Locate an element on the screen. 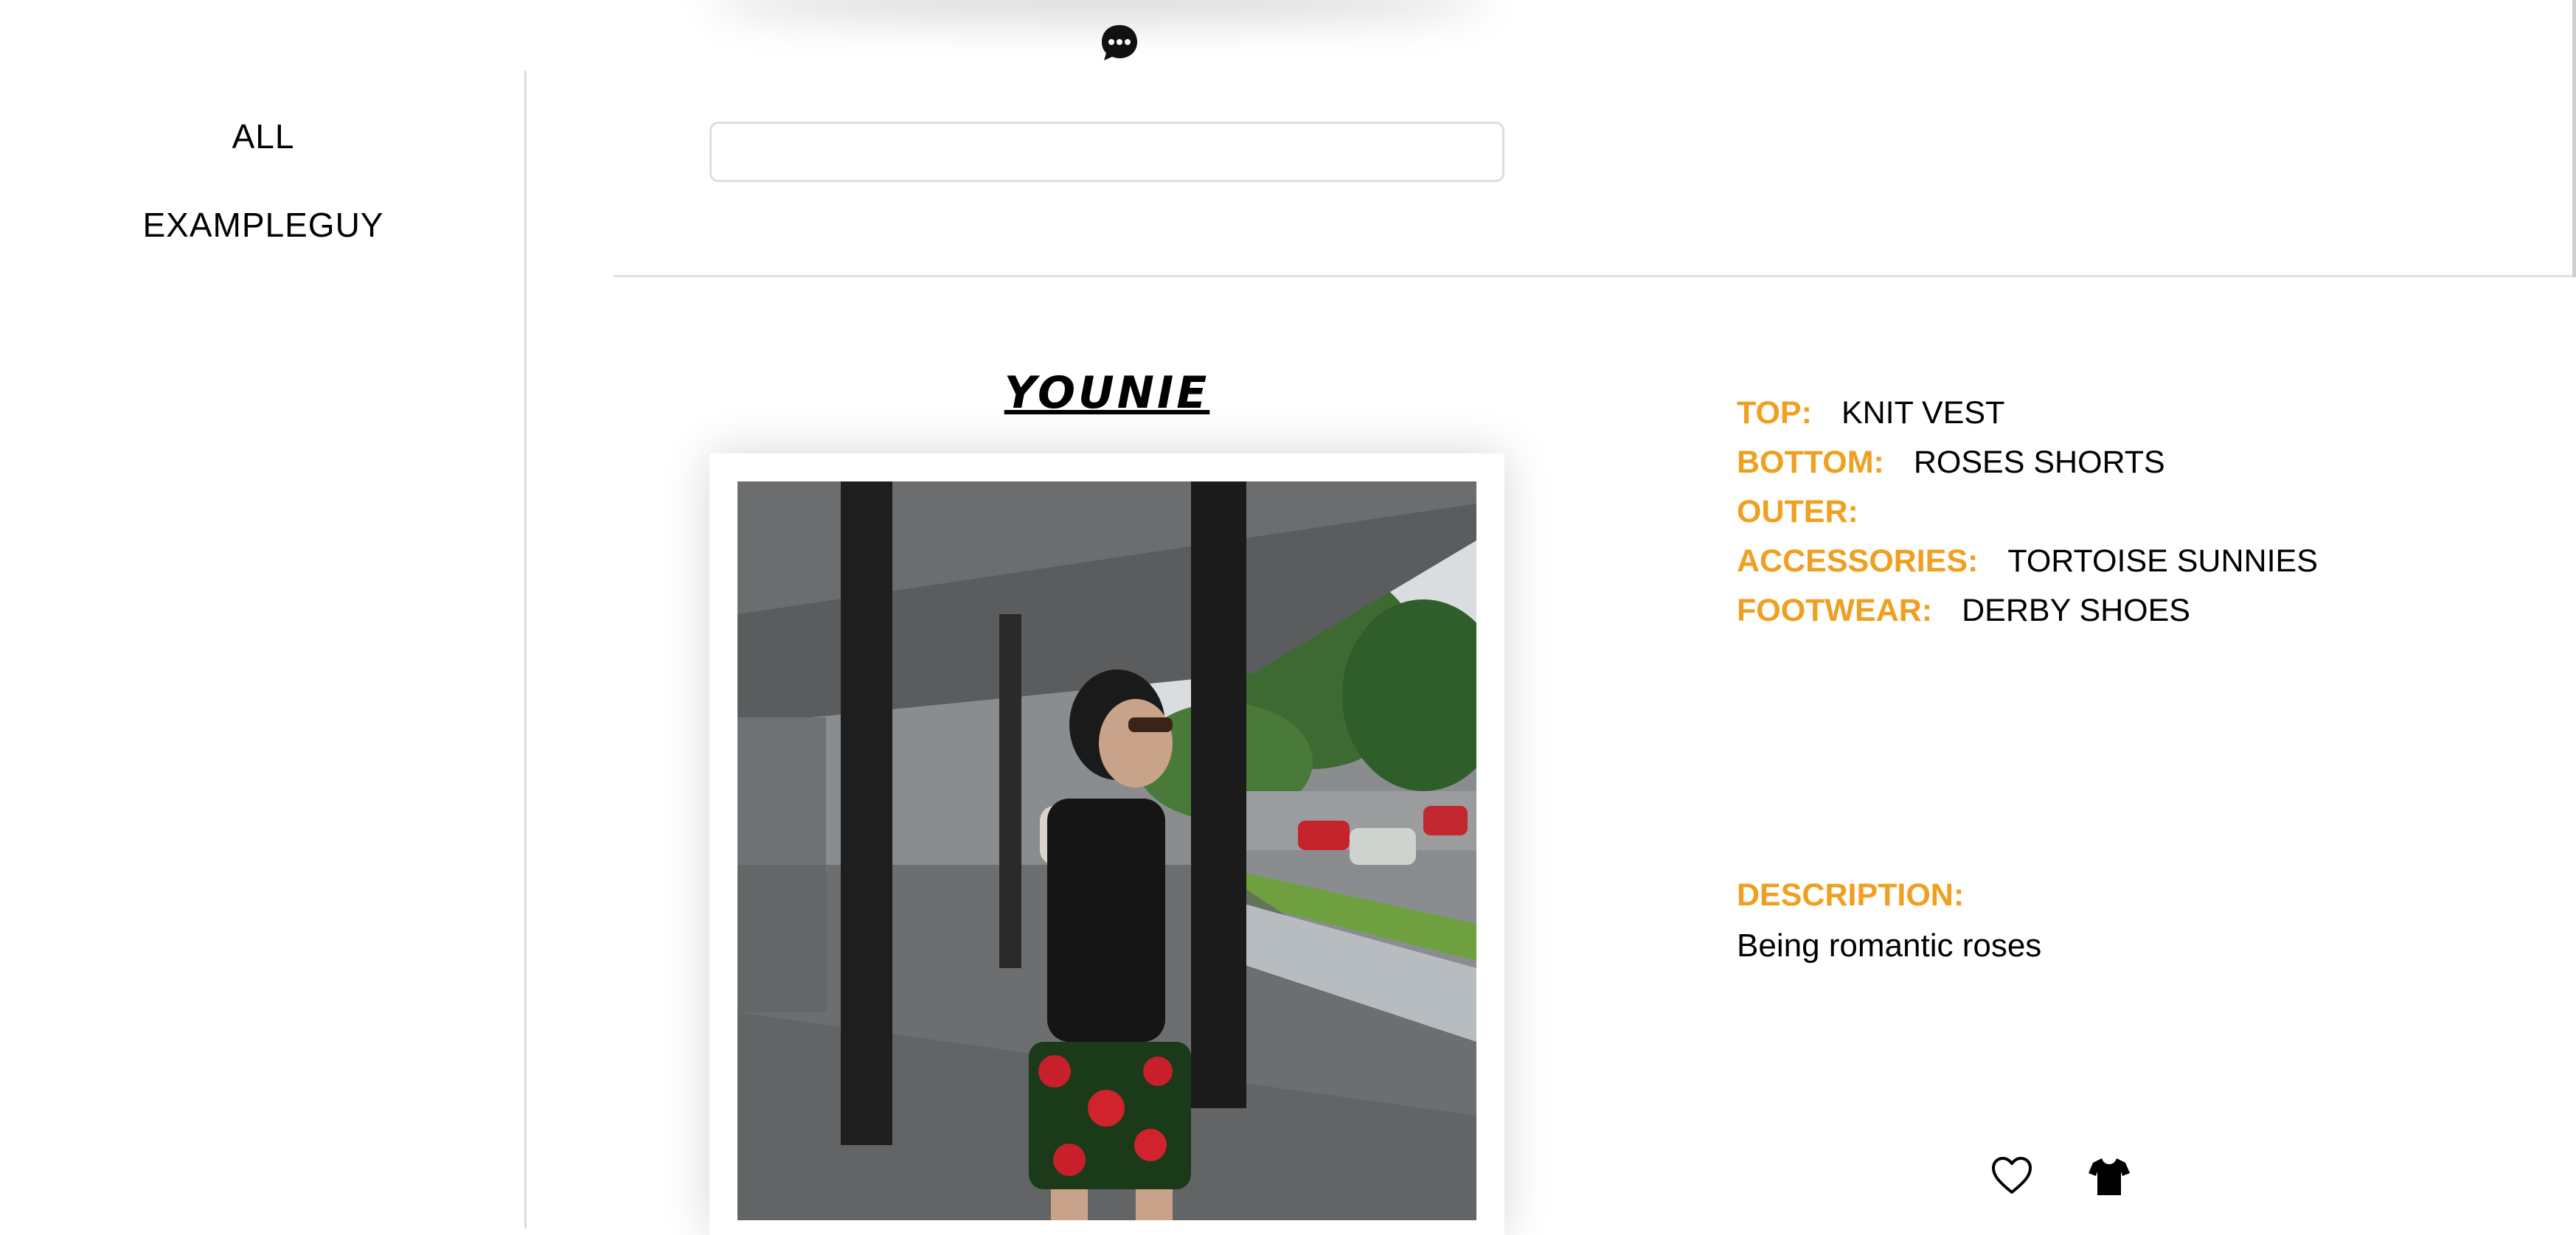  tshirt-icon is located at coordinates (2109, 1176).